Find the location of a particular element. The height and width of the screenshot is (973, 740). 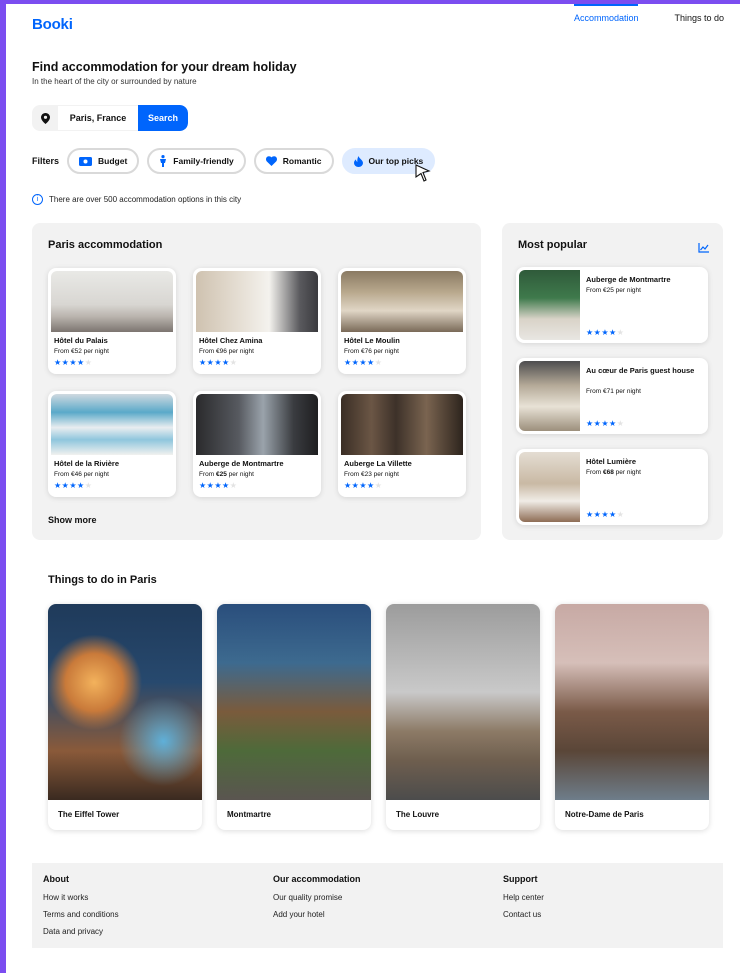

hotel-name: Auberge La Villette is located at coordinates (378, 463).